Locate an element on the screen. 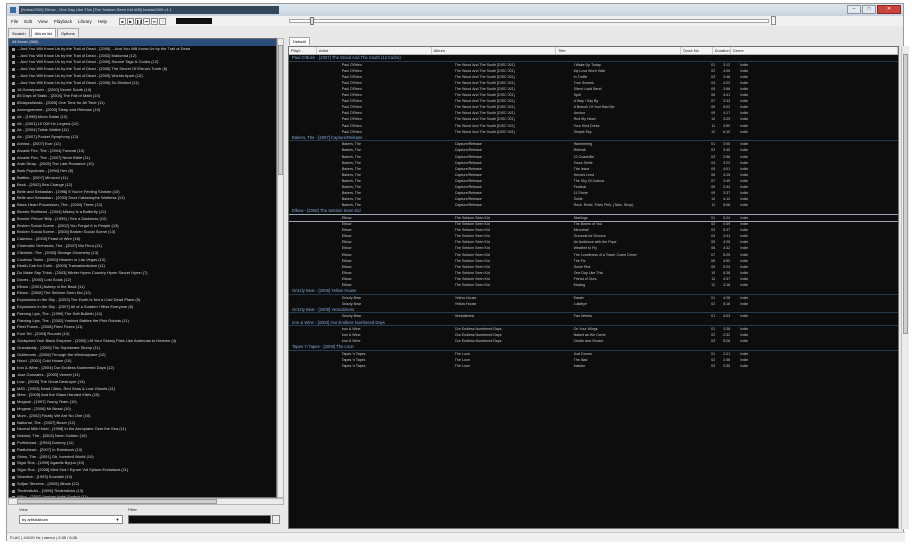 The height and width of the screenshot is (545, 912). menu-playback: Playback is located at coordinates (63, 21).